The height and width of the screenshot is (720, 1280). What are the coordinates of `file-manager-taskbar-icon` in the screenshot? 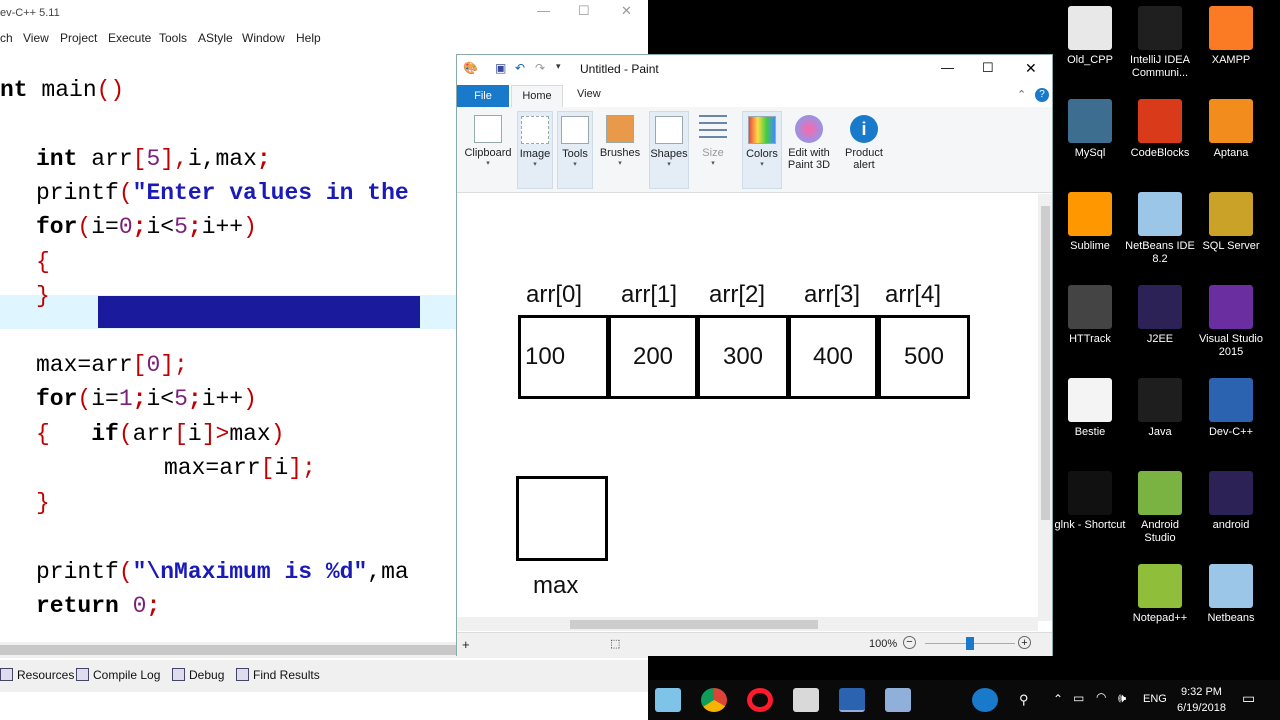 It's located at (806, 700).